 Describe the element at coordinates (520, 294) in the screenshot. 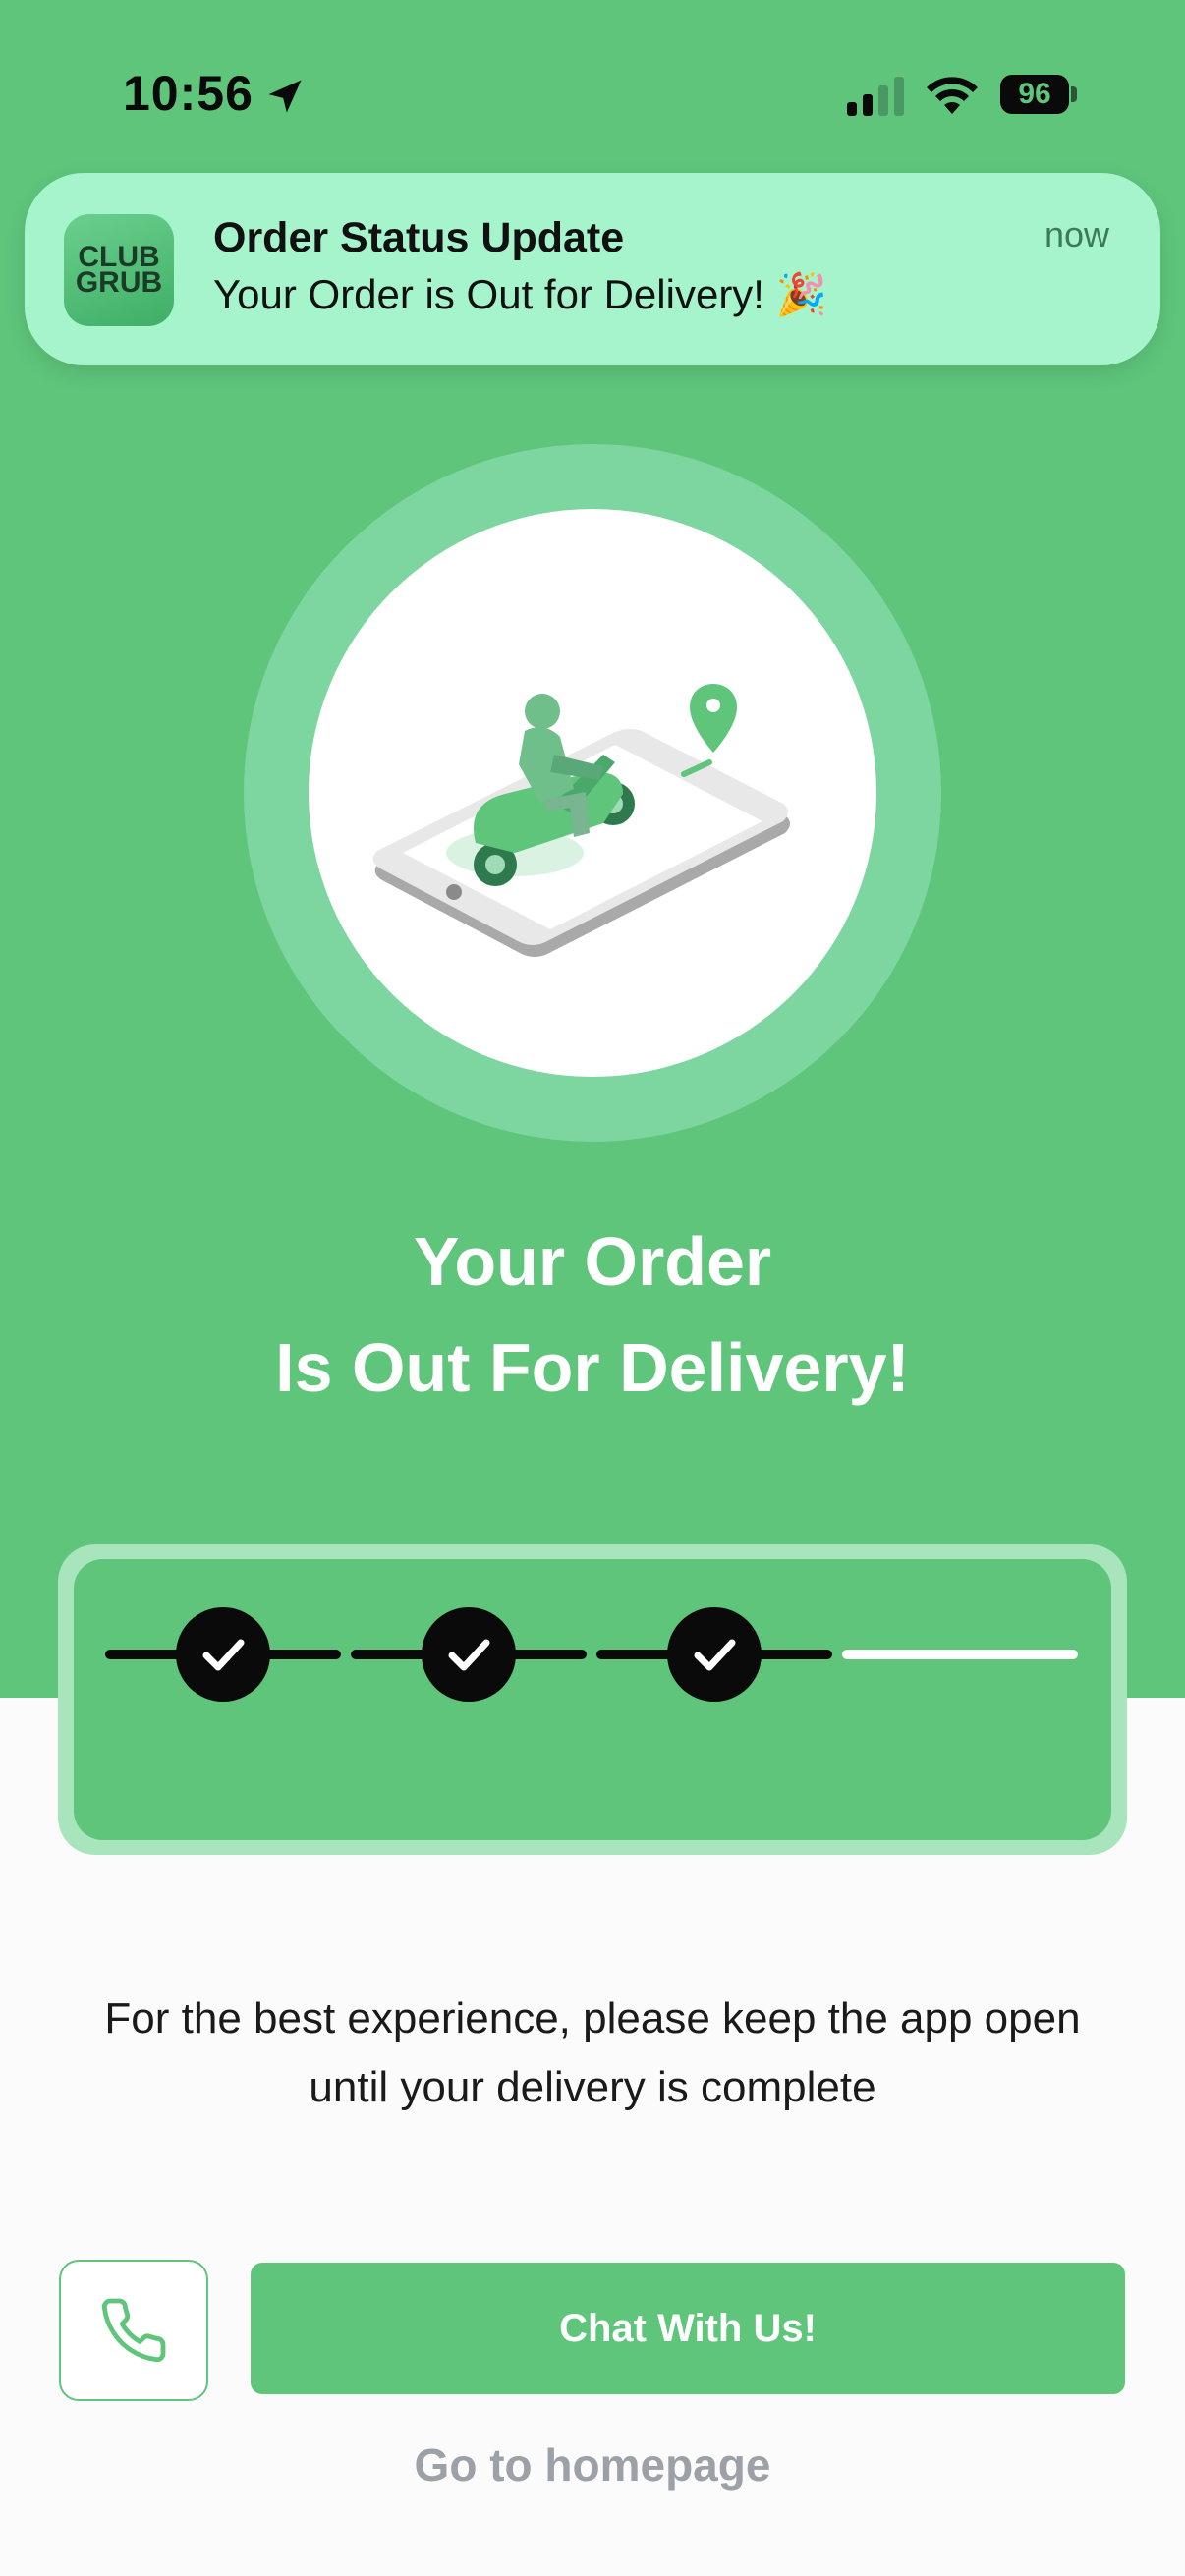

I see `notification-body: Your Order is Out for Delivery! 🎉` at that location.